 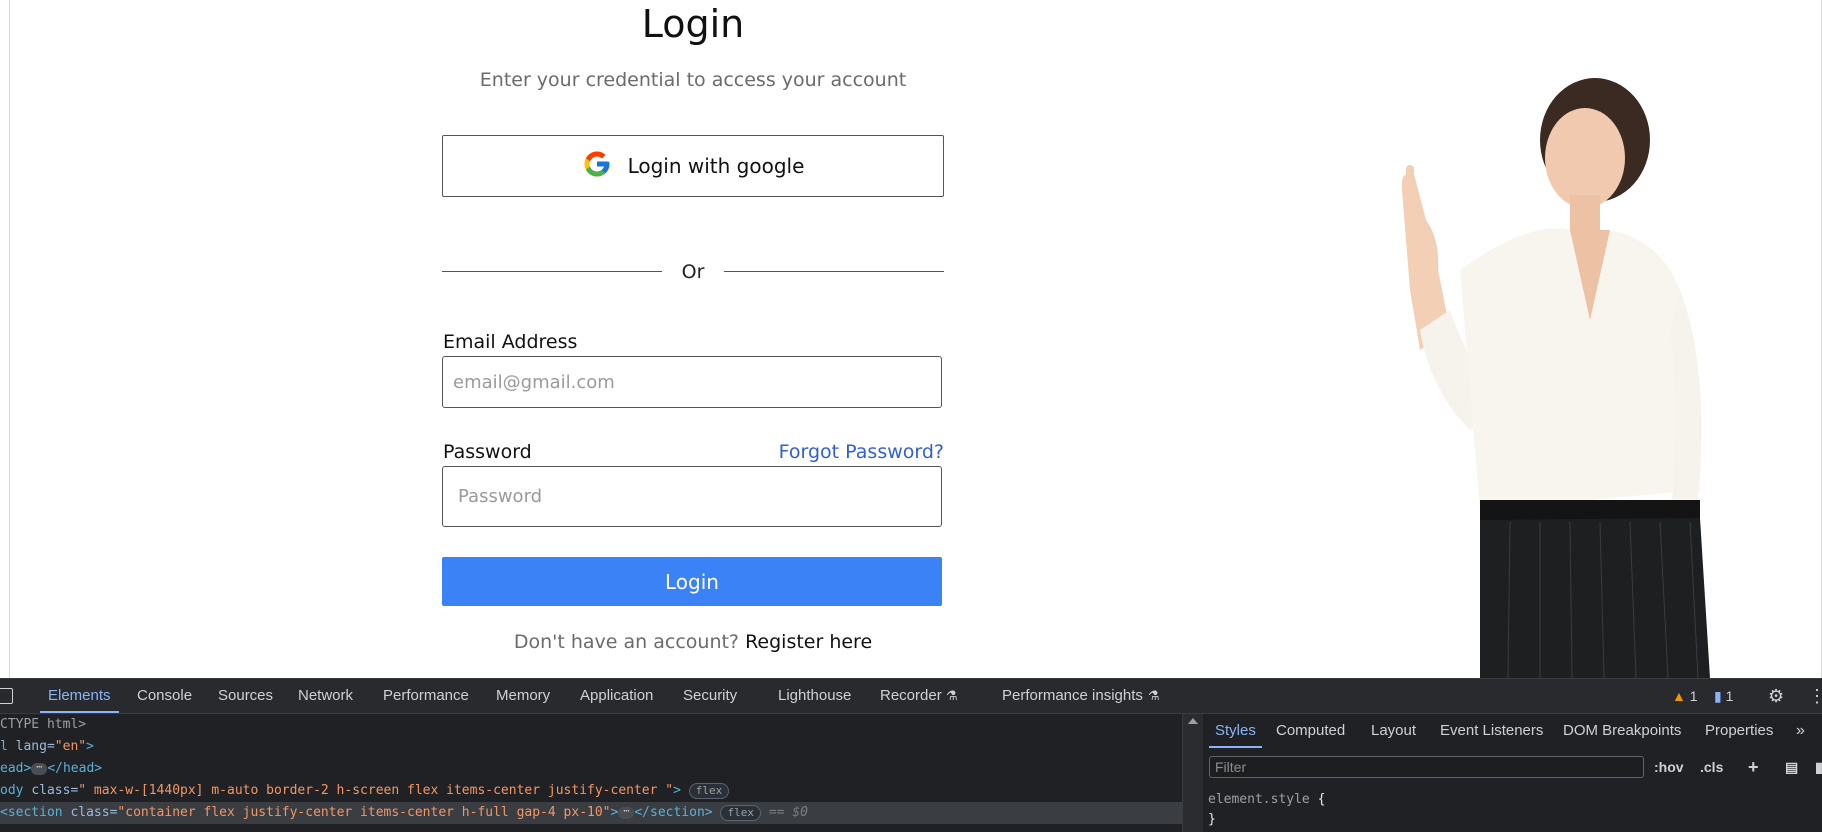 What do you see at coordinates (693, 24) in the screenshot?
I see `page-title: Login` at bounding box center [693, 24].